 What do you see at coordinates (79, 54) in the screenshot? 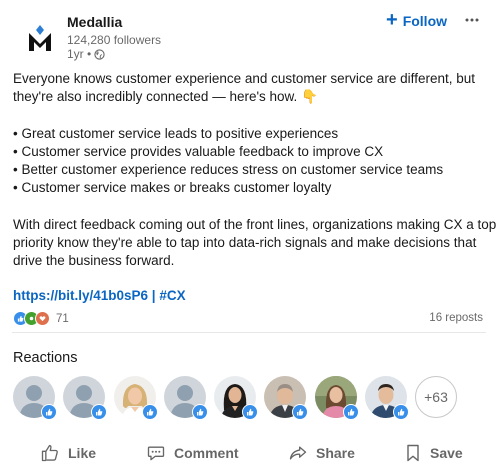
I see `post-age-text: 1yr •` at bounding box center [79, 54].